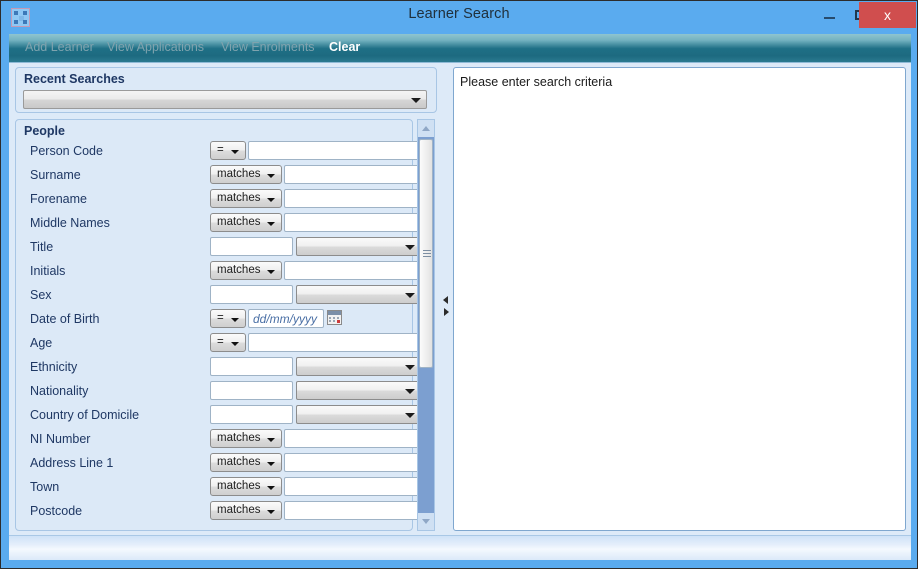  Describe the element at coordinates (251, 366) in the screenshot. I see `field-input-ethnicity` at that location.